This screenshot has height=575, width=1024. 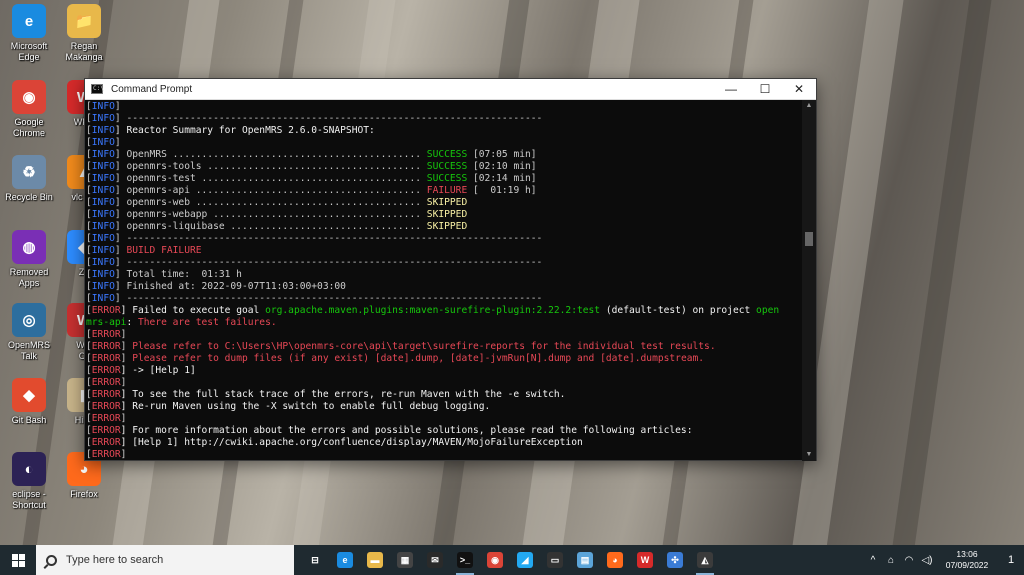 What do you see at coordinates (158, 370) in the screenshot?
I see `console-text: ] -> [Help 1]` at bounding box center [158, 370].